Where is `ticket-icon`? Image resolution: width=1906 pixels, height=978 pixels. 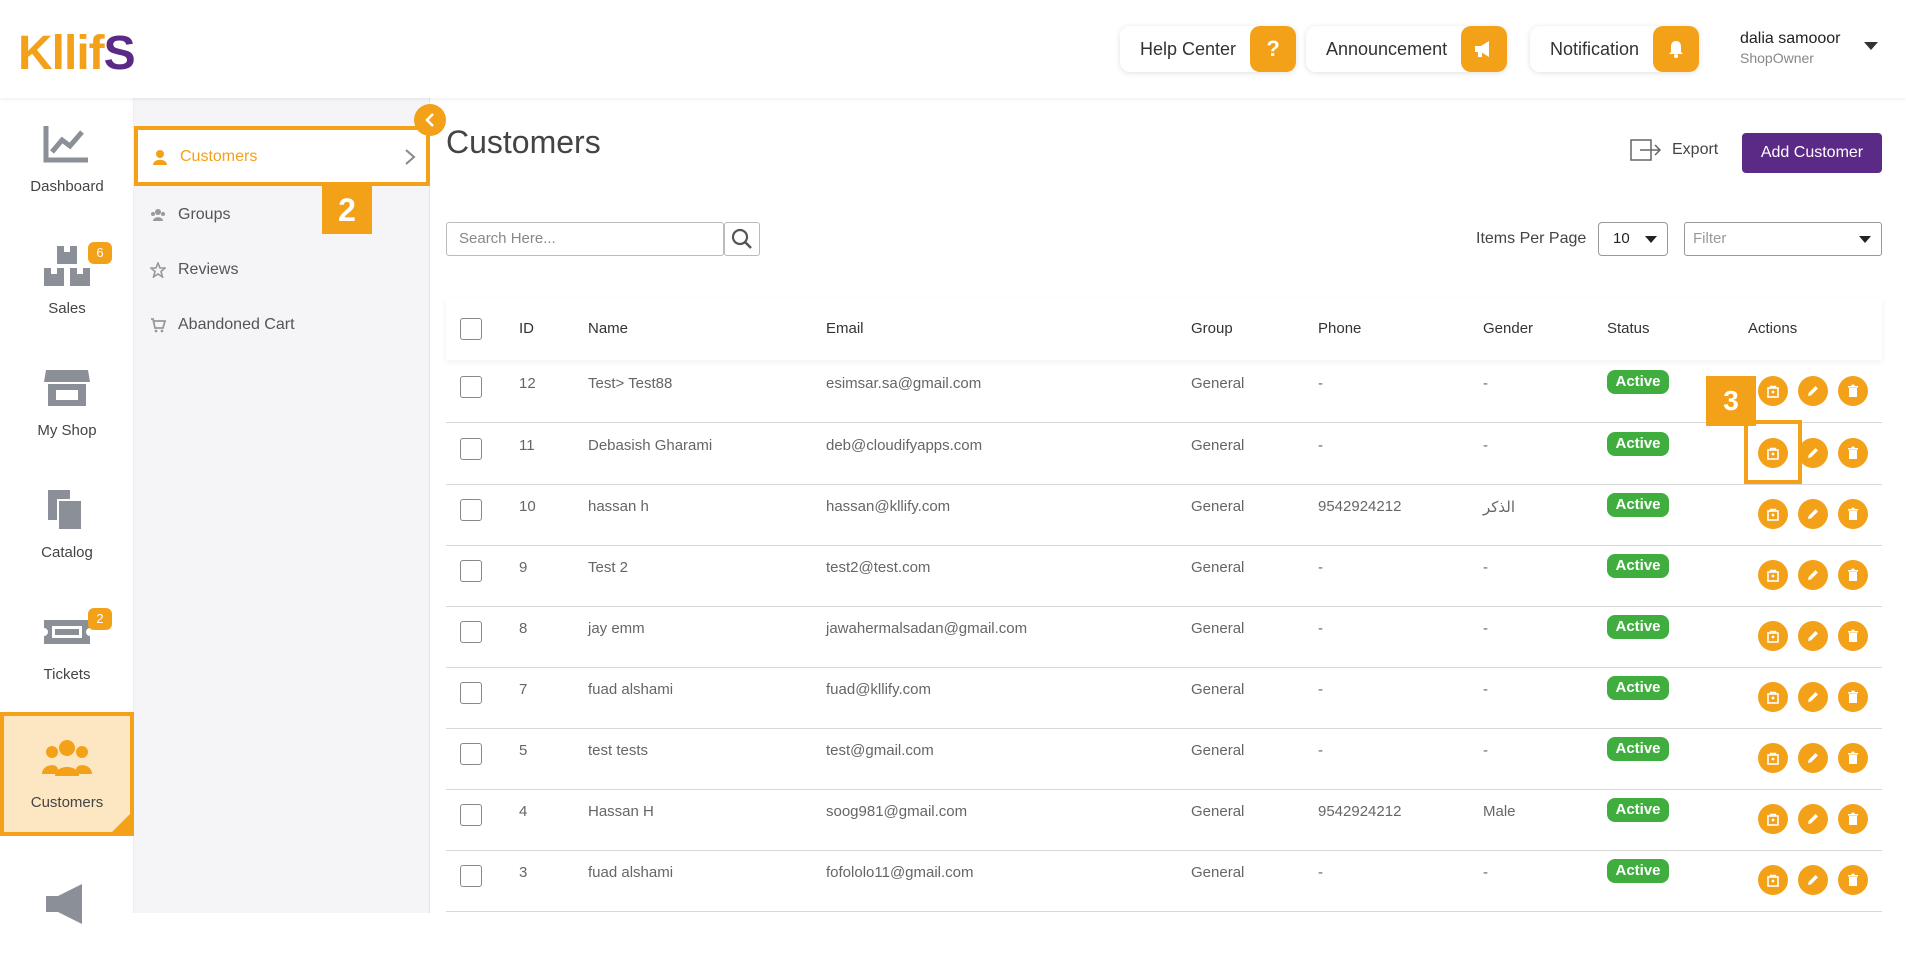
ticket-icon is located at coordinates (67, 632).